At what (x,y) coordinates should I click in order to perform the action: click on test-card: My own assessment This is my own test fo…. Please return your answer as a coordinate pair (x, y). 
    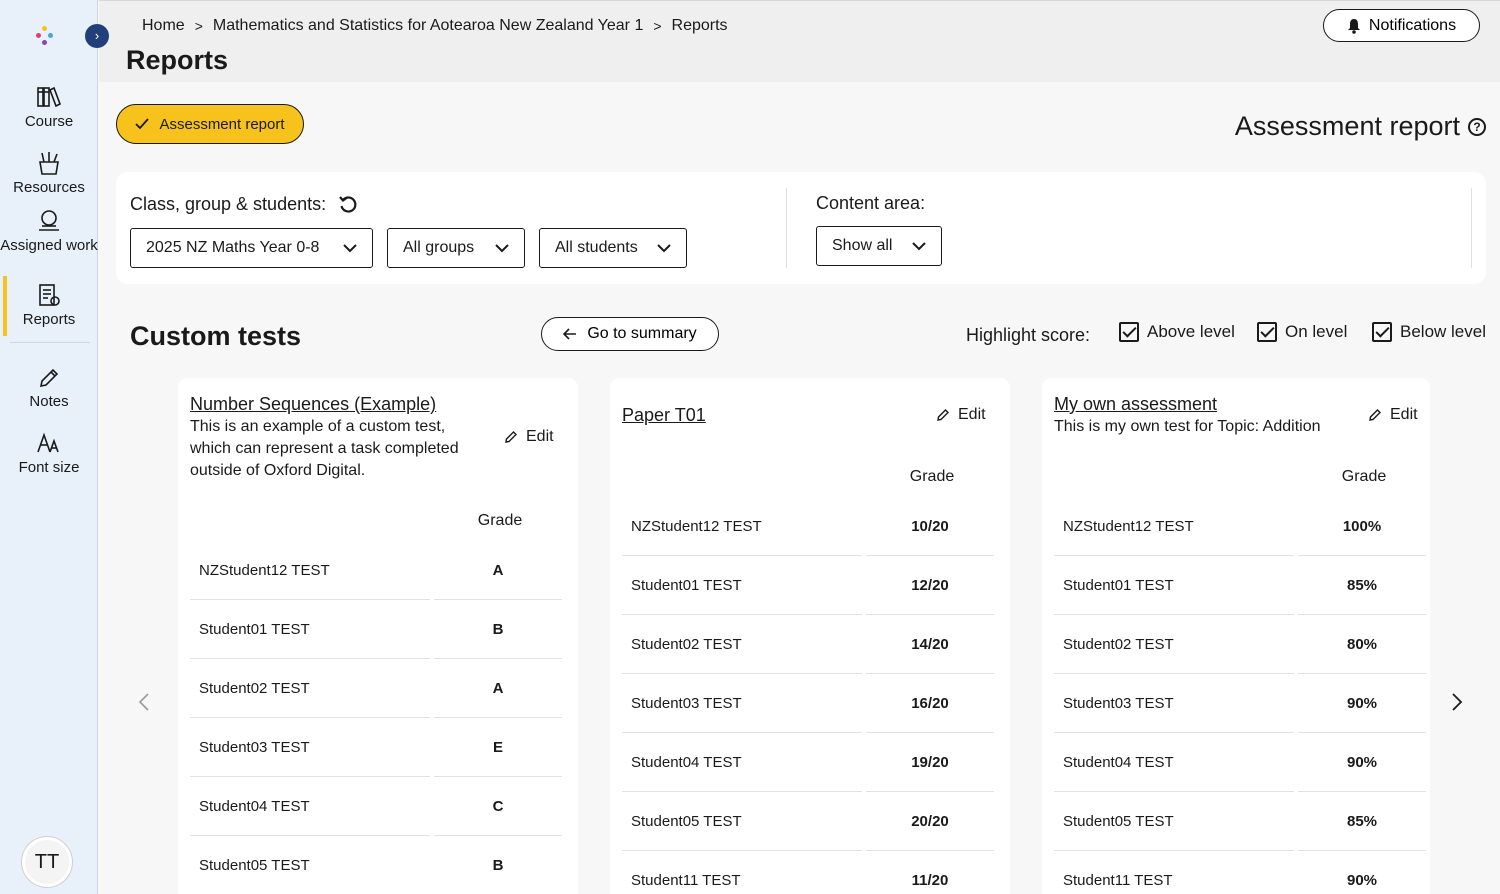
    Looking at the image, I should click on (1236, 636).